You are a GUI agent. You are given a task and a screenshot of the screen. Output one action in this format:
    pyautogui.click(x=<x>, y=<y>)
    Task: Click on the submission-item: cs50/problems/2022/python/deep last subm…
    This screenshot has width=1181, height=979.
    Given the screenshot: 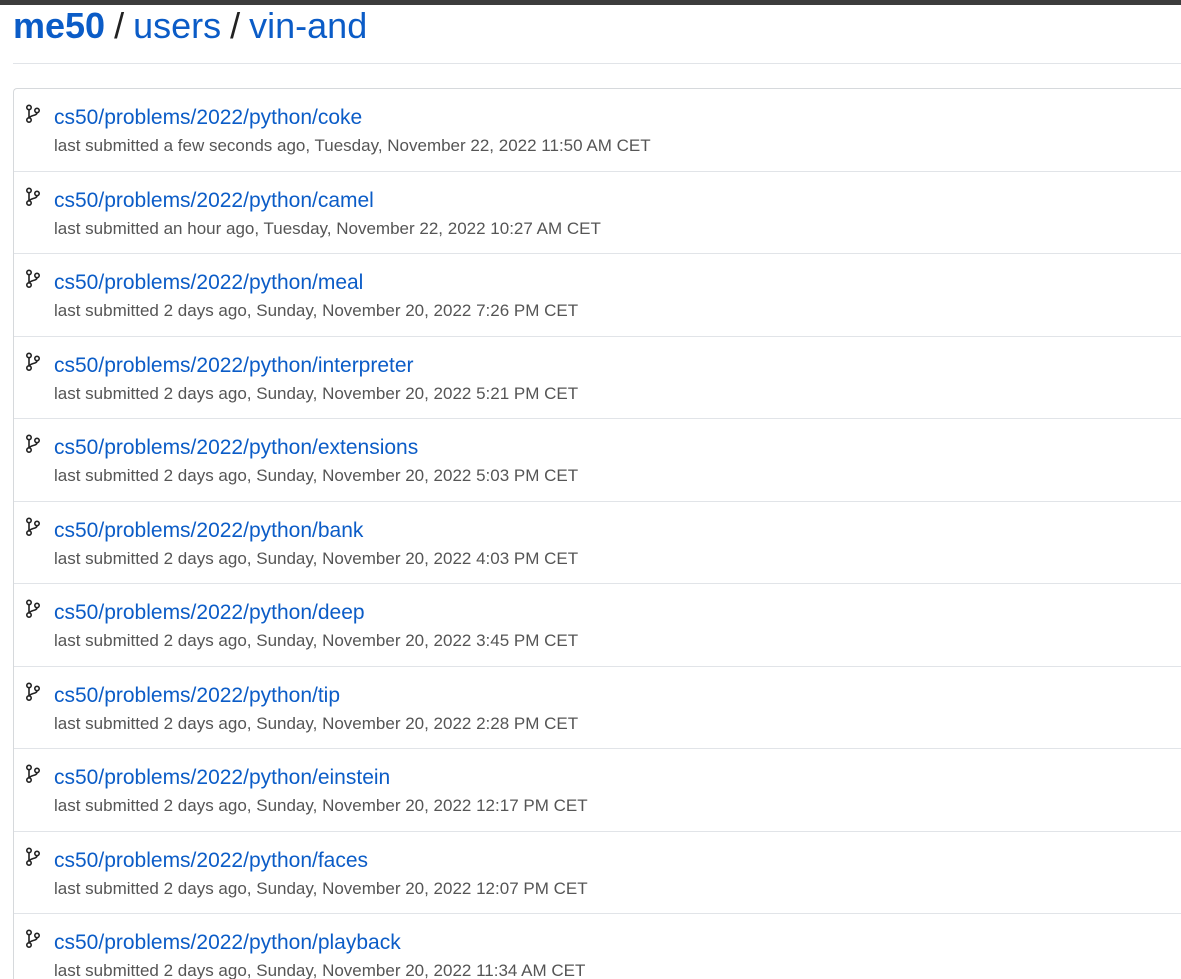 What is the action you would take?
    pyautogui.click(x=597, y=625)
    